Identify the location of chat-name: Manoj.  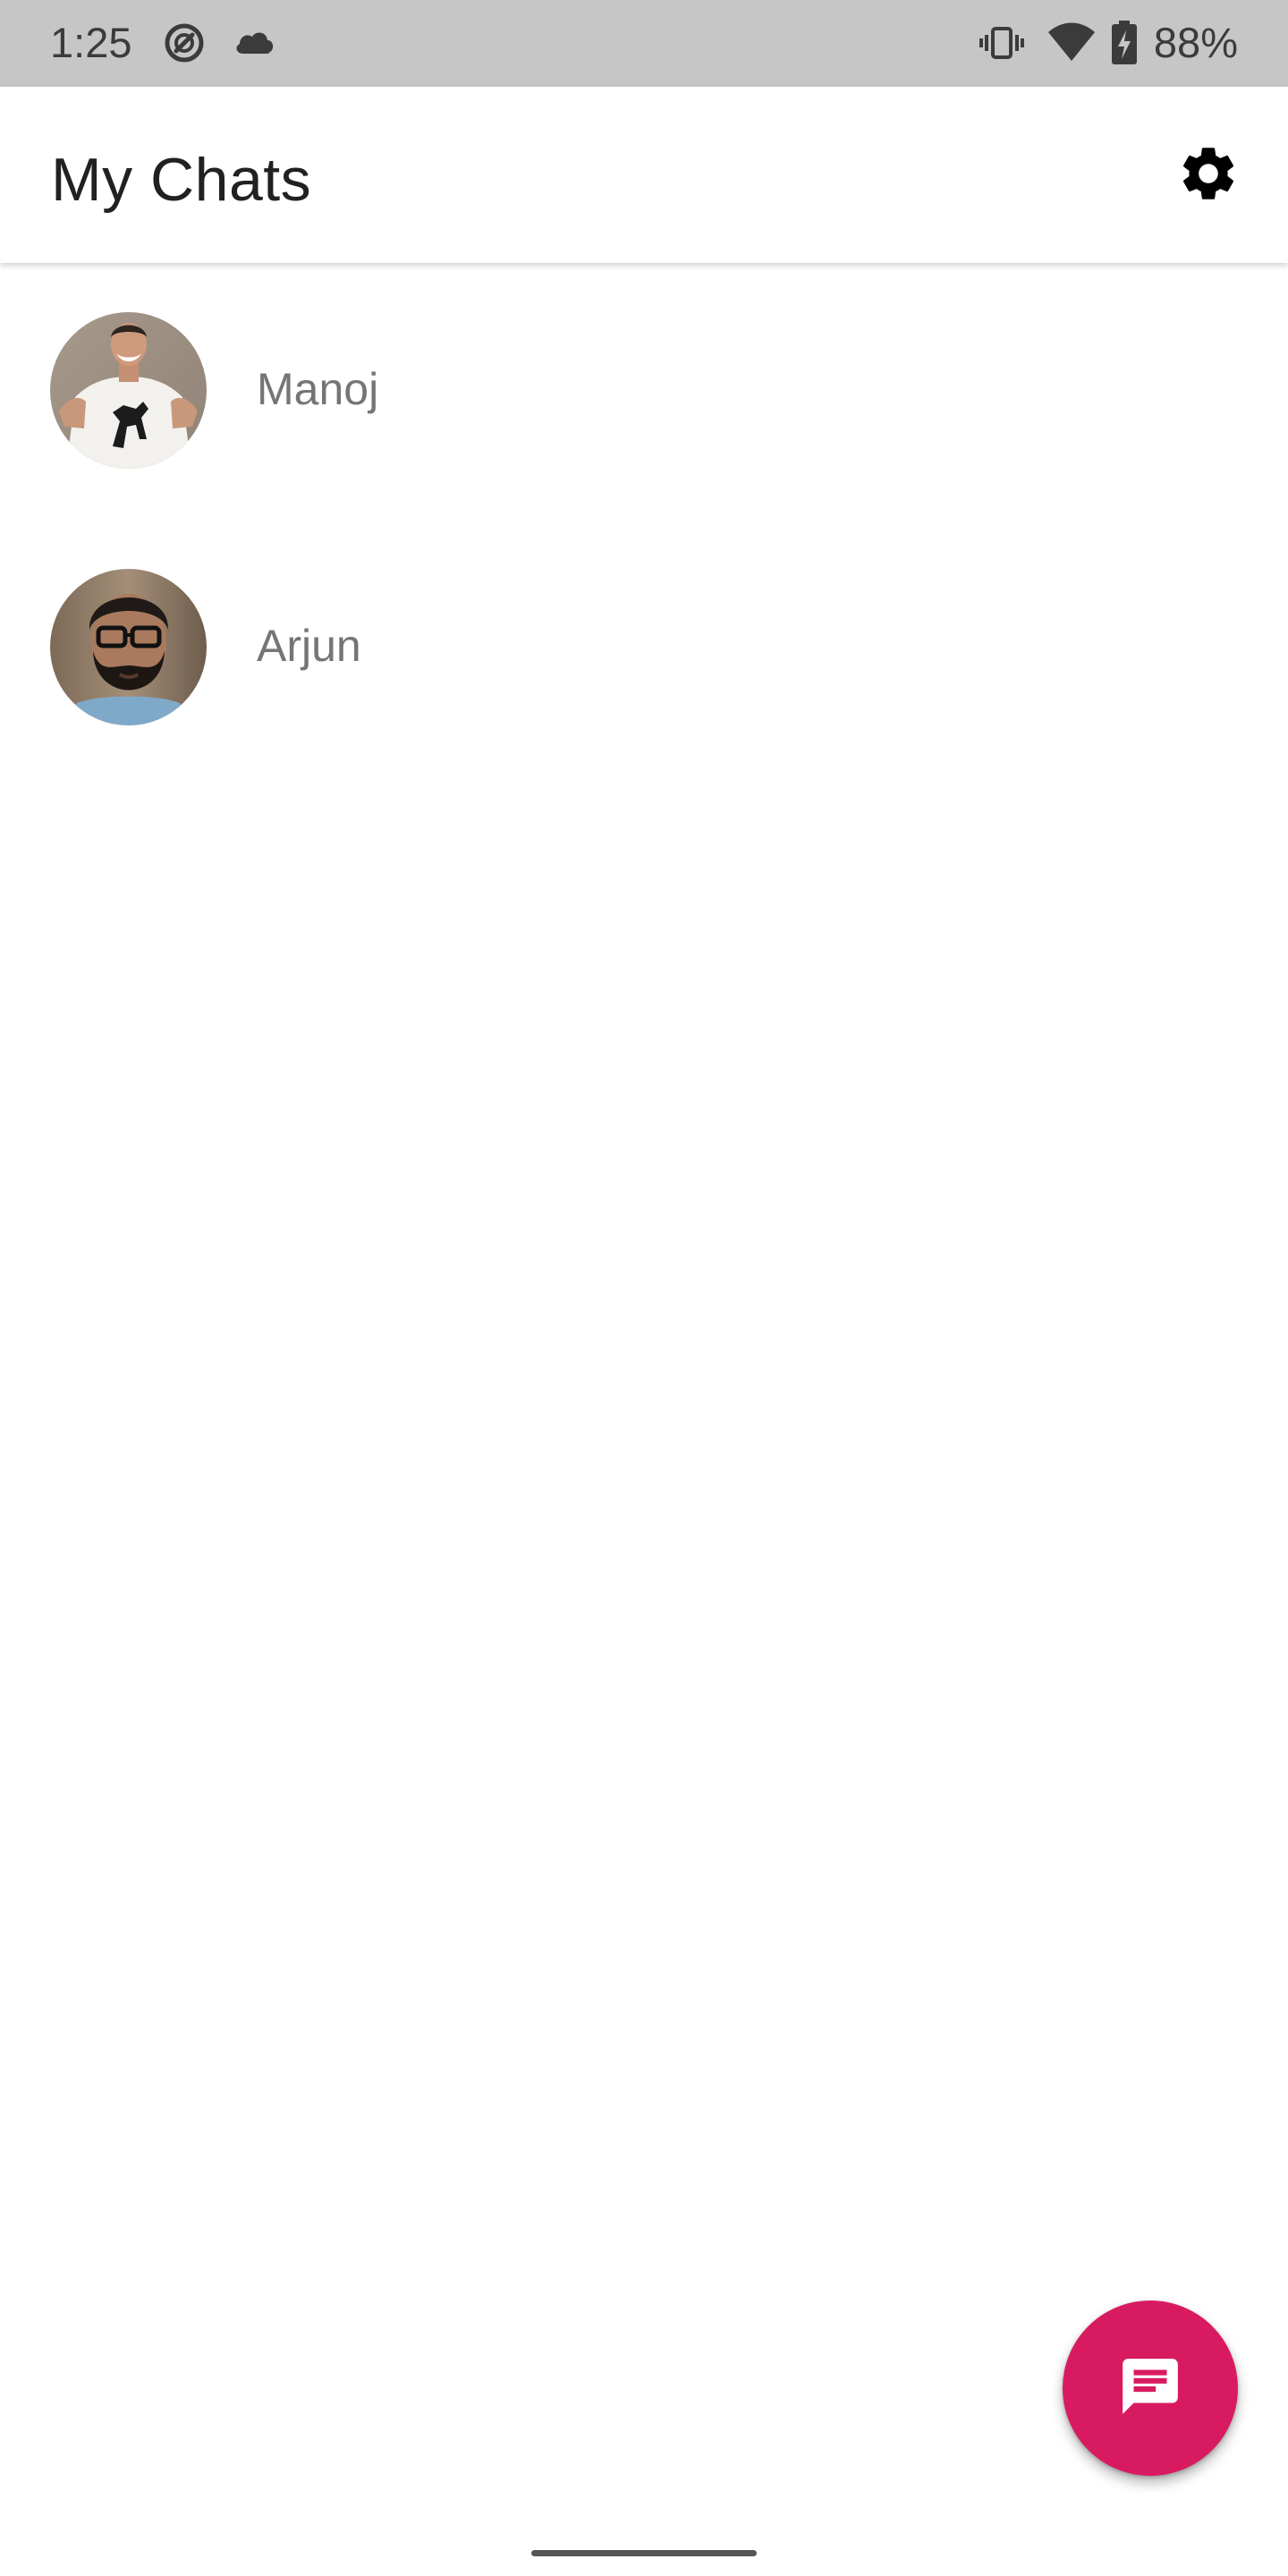
(318, 389).